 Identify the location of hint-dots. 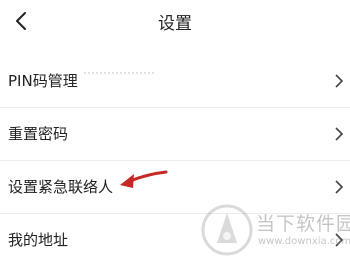
(119, 74).